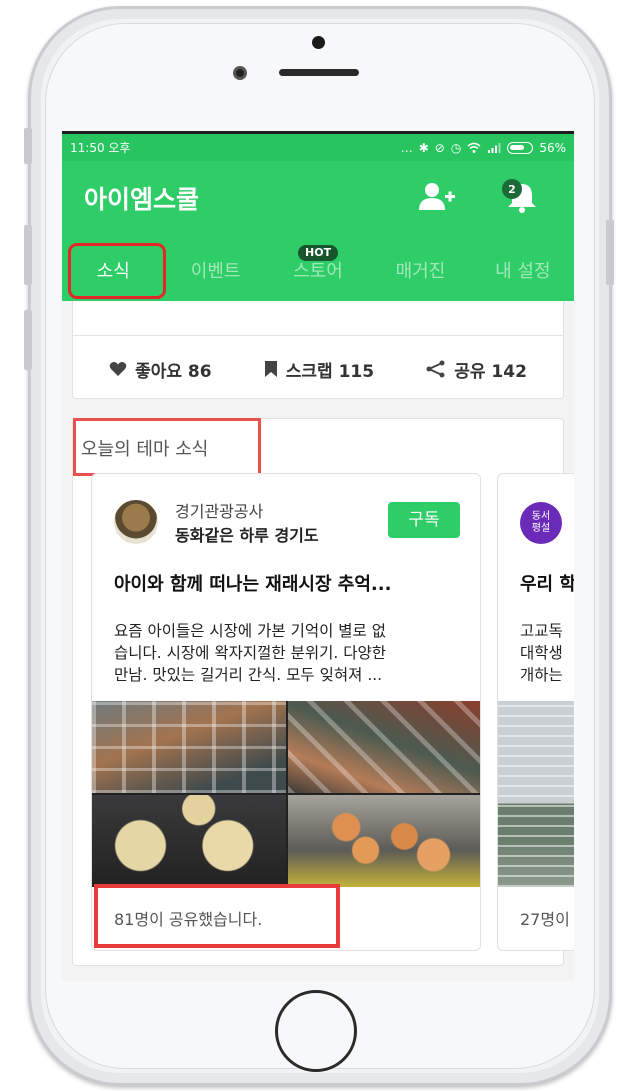  I want to click on excerpt-line: 개하는, so click(541, 675).